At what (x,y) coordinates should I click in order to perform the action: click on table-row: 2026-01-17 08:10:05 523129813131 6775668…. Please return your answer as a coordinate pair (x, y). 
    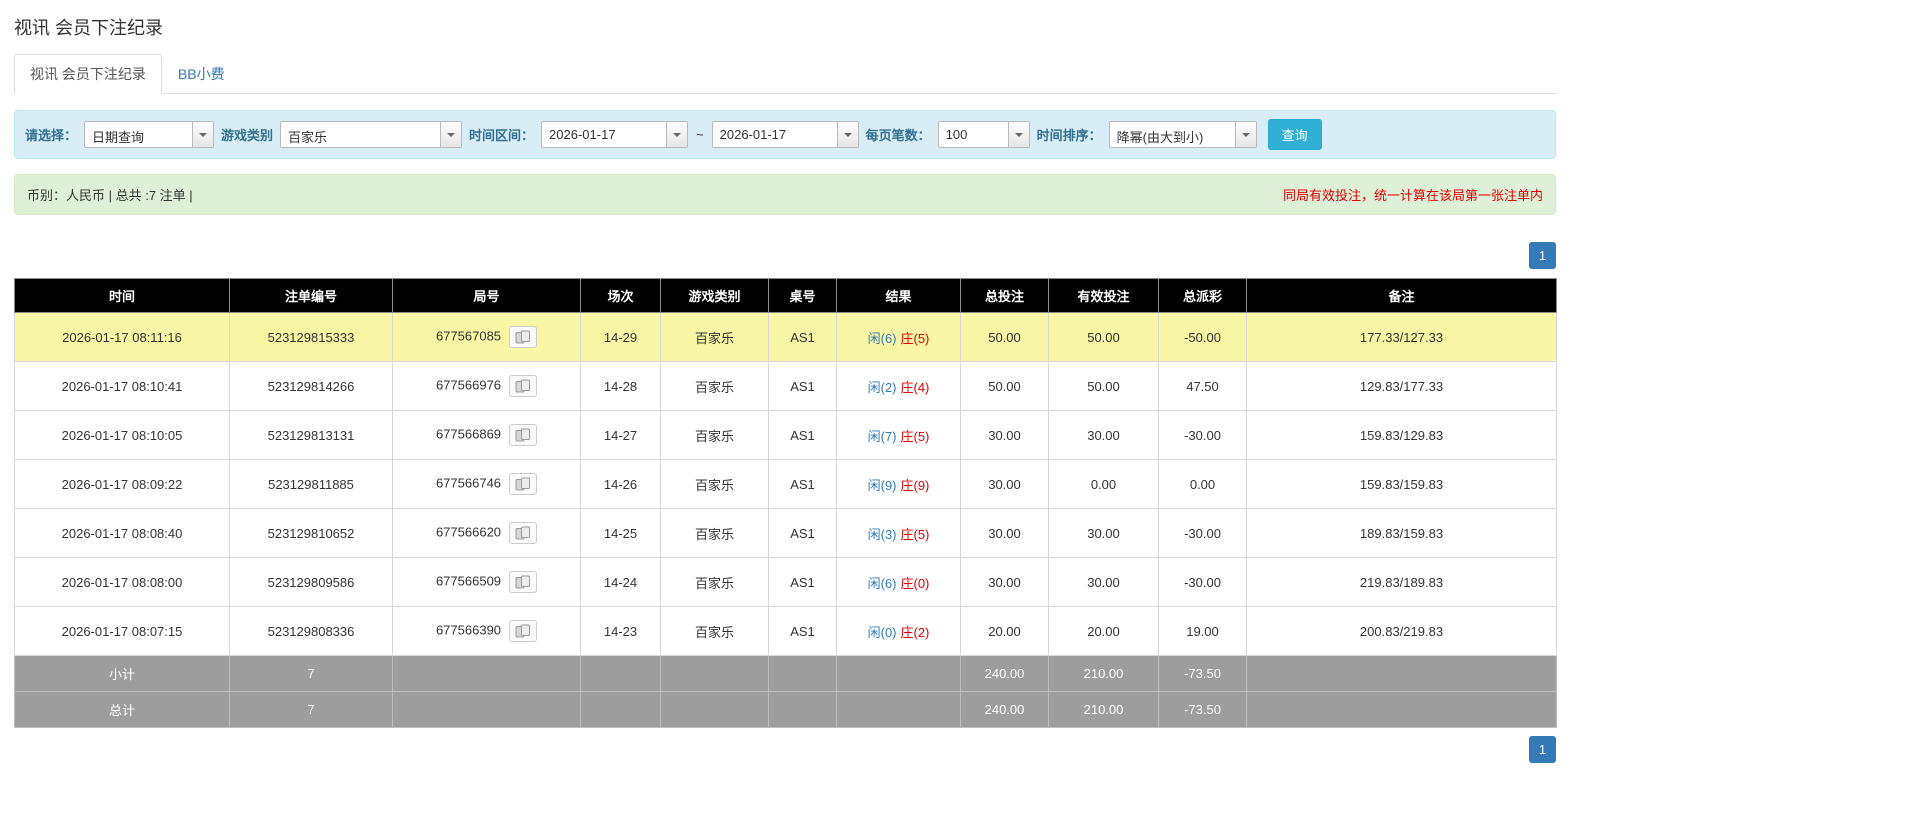
    Looking at the image, I should click on (785, 435).